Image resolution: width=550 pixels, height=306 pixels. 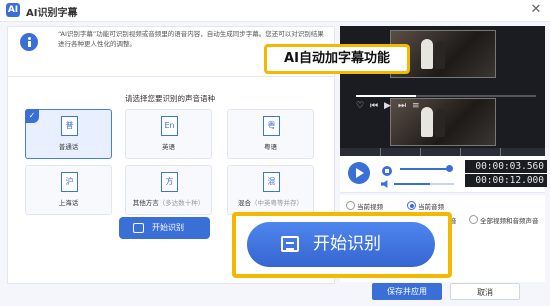 I want to click on title-bar: AI AI识别字幕 ✕, so click(x=275, y=11).